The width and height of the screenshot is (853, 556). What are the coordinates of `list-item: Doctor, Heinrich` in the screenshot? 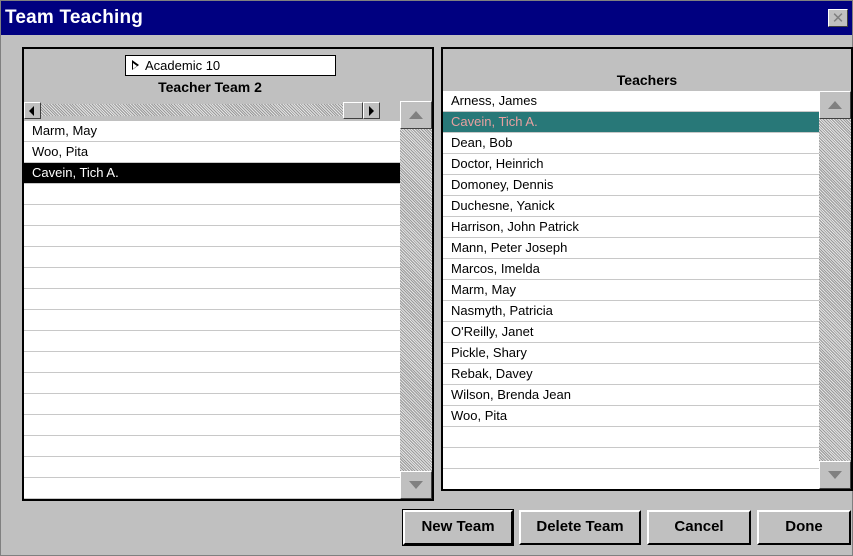 It's located at (631, 164).